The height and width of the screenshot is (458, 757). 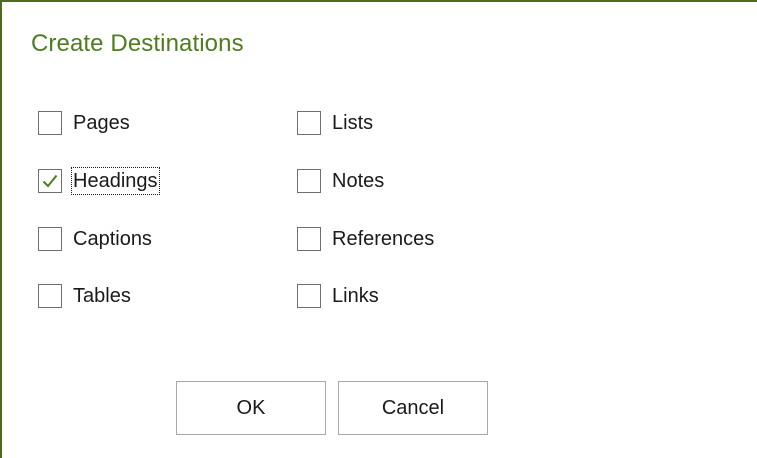 I want to click on option-links: Links, so click(x=338, y=296).